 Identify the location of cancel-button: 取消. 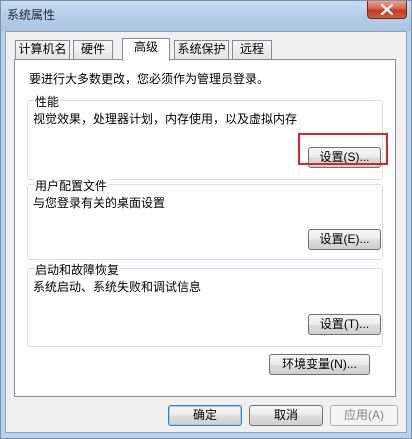
(286, 415).